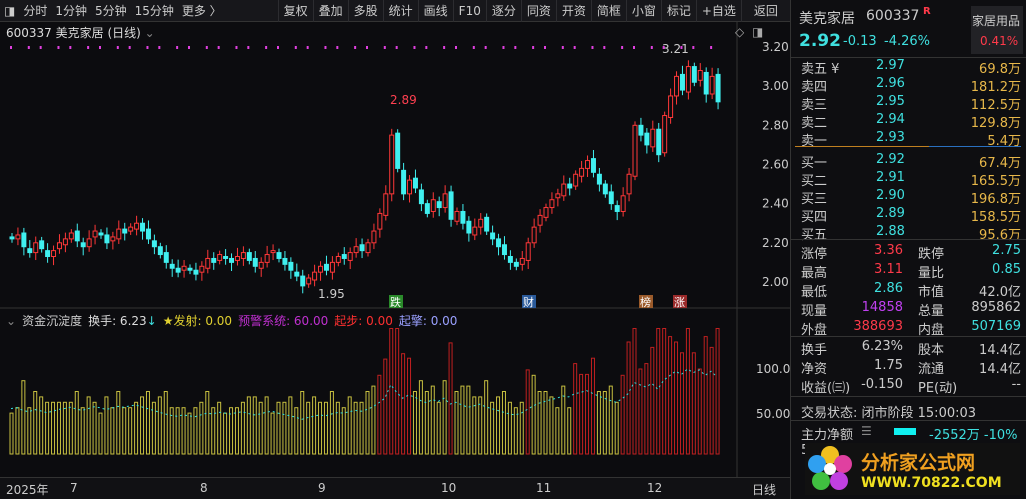 This screenshot has height=499, width=1026. What do you see at coordinates (906, 85) in the screenshot?
I see `order-book-row: 卖四 2.96 181.2万` at bounding box center [906, 85].